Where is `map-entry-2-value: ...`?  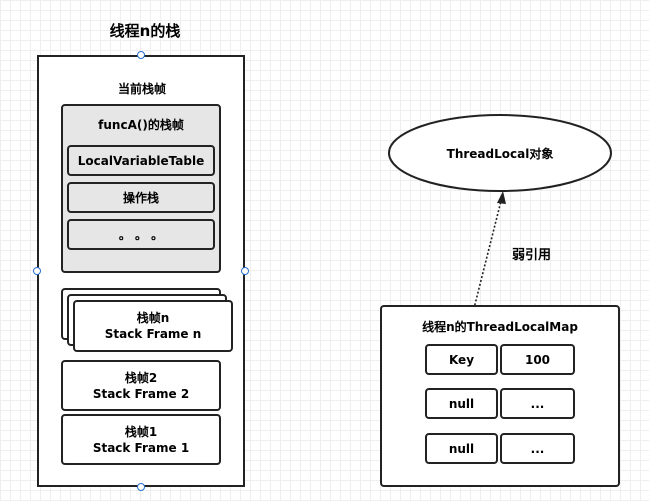
map-entry-2-value: ... is located at coordinates (537, 403).